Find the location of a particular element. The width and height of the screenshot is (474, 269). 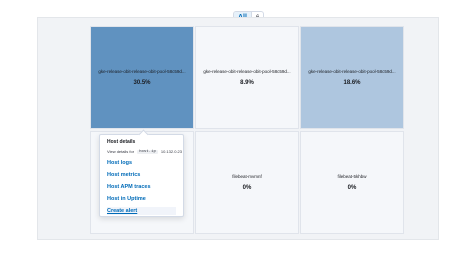

host-ip-value: 10.132.0.23 is located at coordinates (171, 151).